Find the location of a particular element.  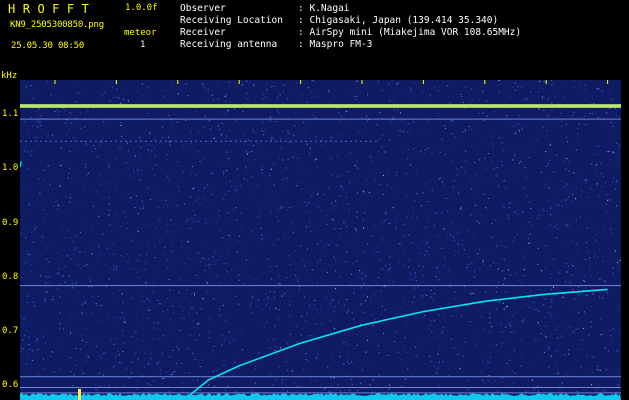

y-tick-label: 1.1 is located at coordinates (10, 114).